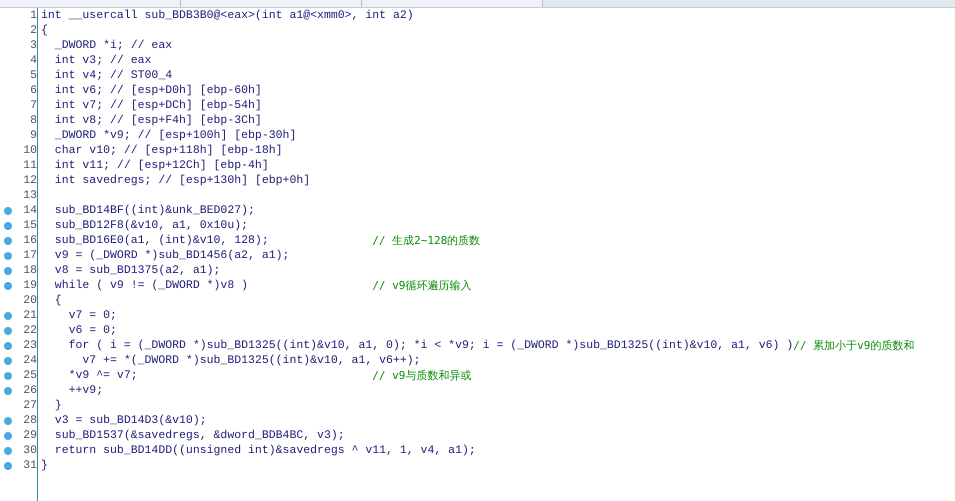 The width and height of the screenshot is (955, 501). What do you see at coordinates (30, 180) in the screenshot?
I see `line-number: 12` at bounding box center [30, 180].